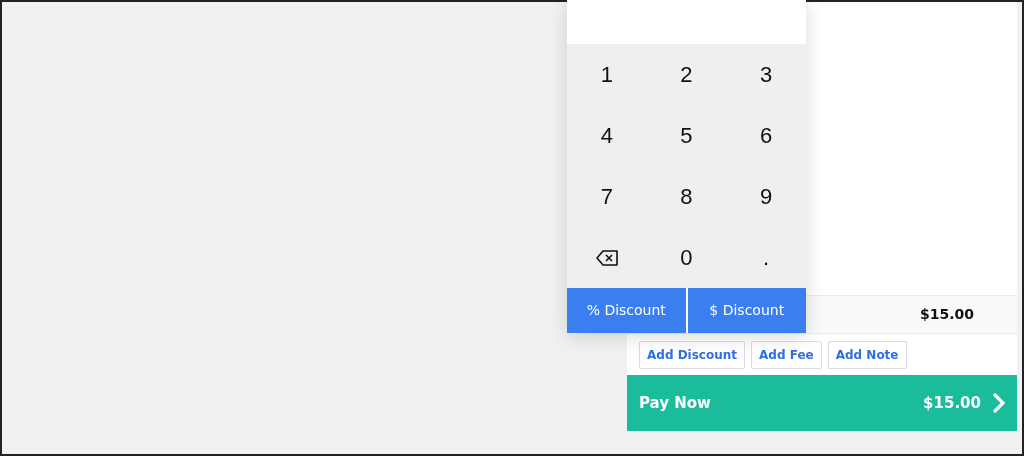 The image size is (1024, 456). I want to click on total-amount: $15.00, so click(946, 314).